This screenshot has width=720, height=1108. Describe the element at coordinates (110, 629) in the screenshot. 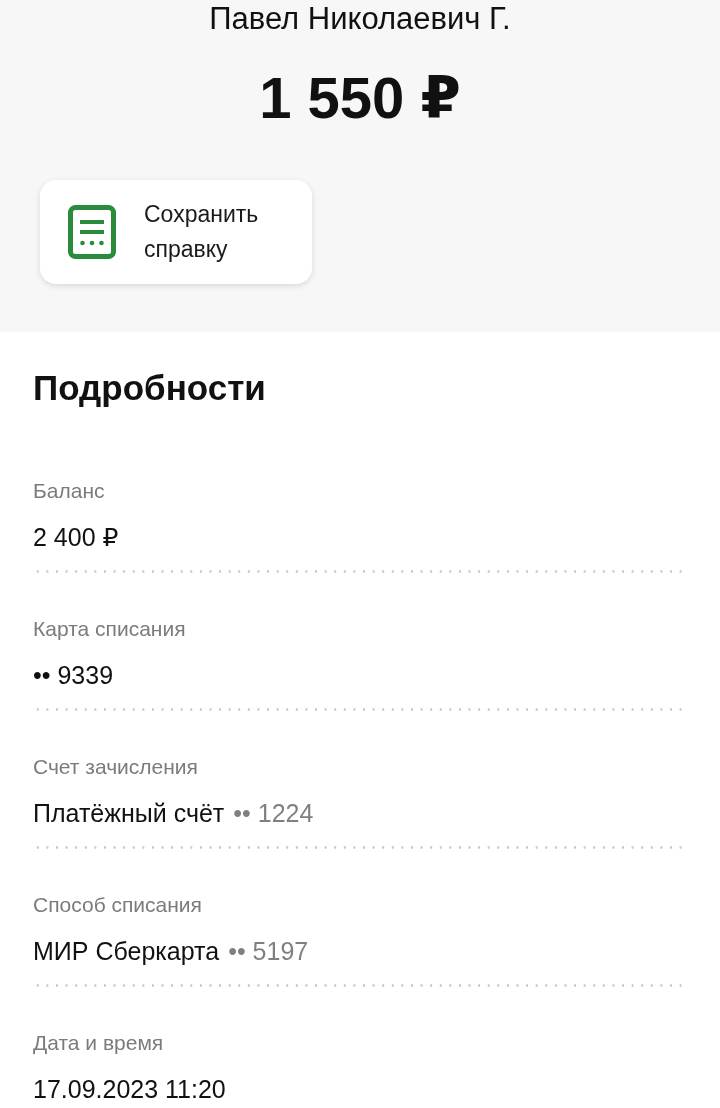

I see `field-label: Карта списания` at that location.